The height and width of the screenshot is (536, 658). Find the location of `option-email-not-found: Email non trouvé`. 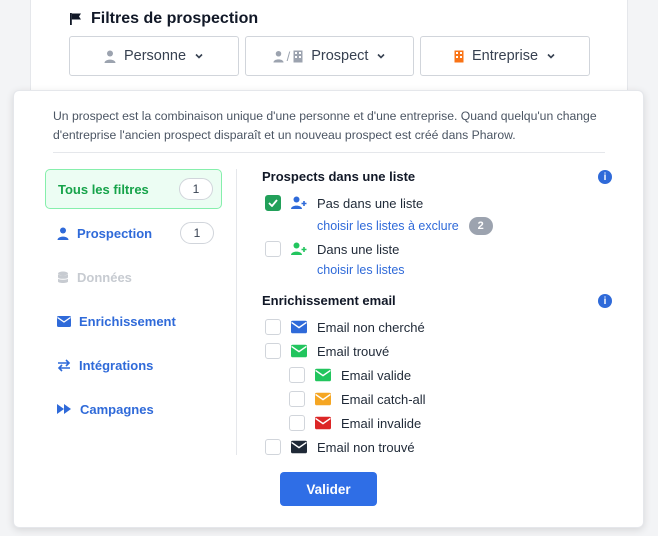

option-email-not-found: Email non trouvé is located at coordinates (340, 447).